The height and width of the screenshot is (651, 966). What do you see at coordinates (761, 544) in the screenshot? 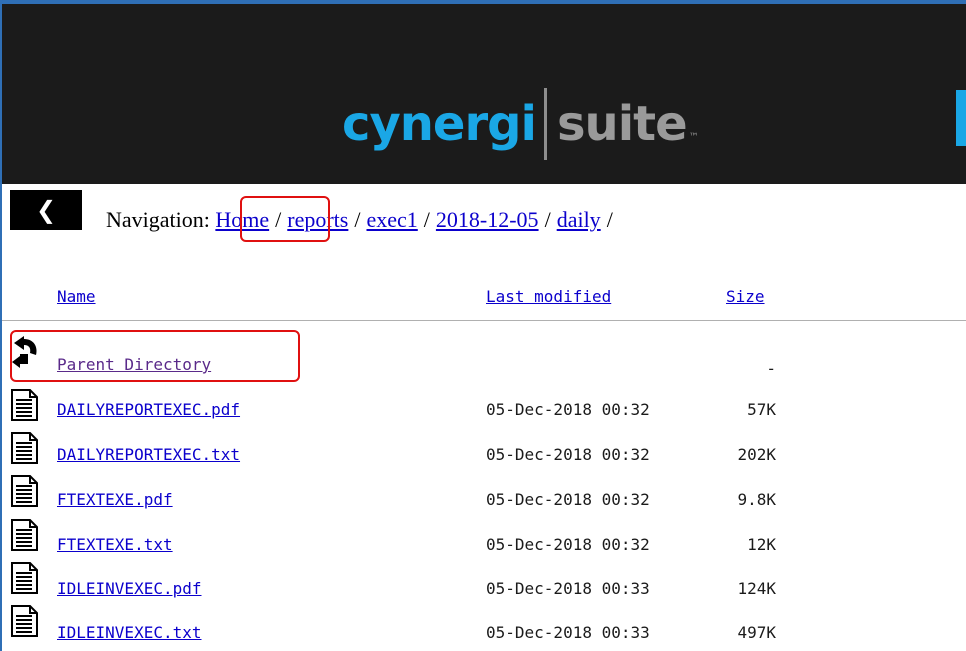
I see `file-size: 12K` at bounding box center [761, 544].